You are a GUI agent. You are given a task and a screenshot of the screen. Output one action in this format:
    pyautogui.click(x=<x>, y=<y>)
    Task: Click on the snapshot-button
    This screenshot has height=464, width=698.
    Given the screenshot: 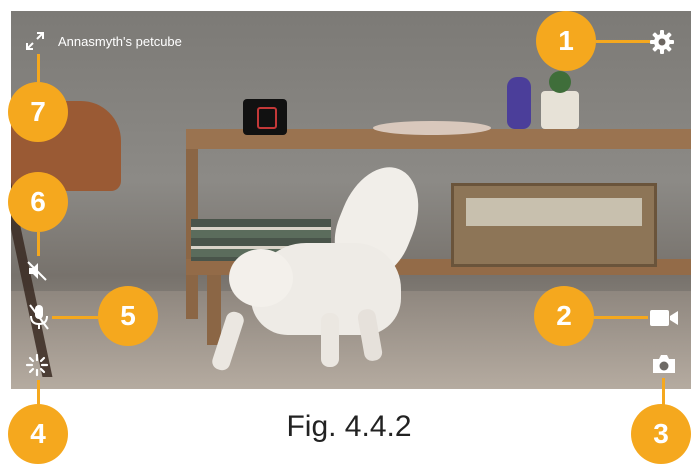 What is the action you would take?
    pyautogui.click(x=664, y=364)
    